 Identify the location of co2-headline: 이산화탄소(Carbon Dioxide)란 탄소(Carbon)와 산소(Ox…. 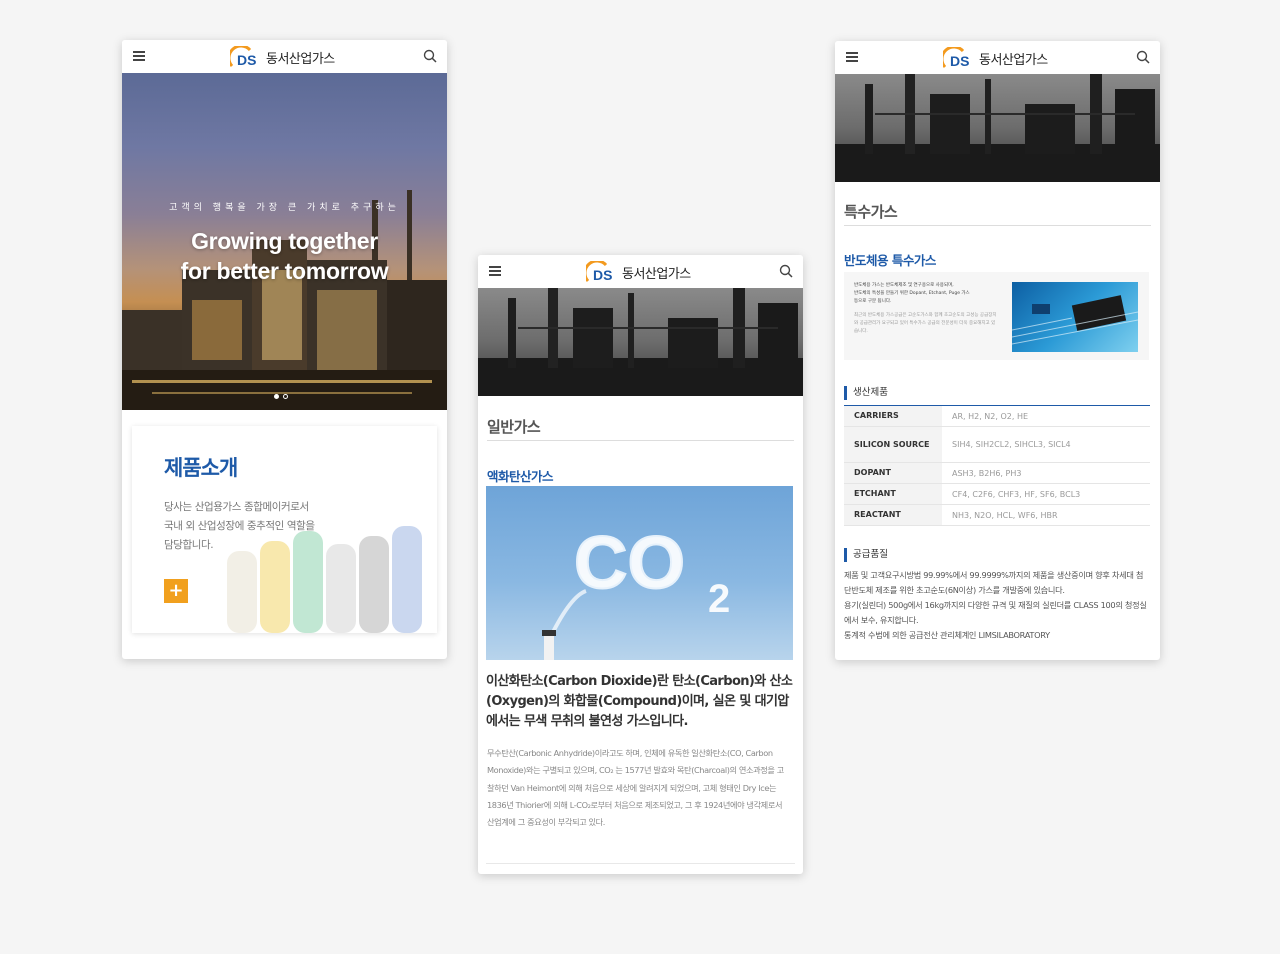
(639, 701).